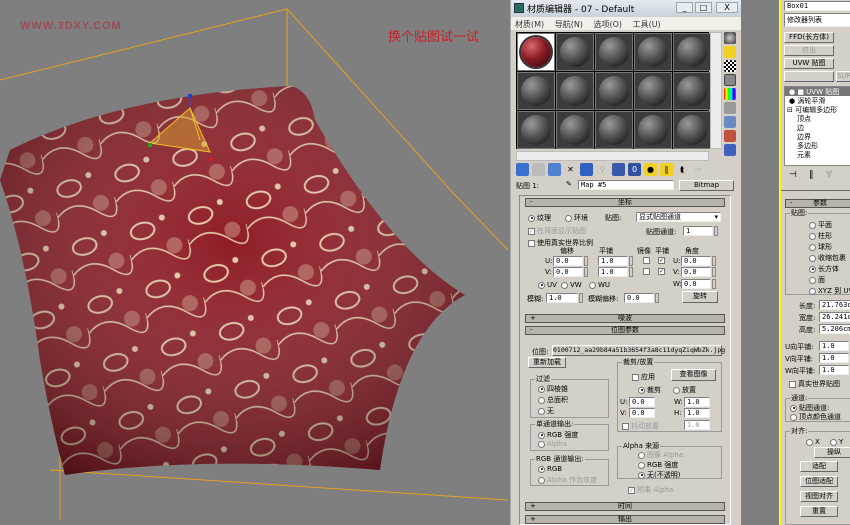 This screenshot has height=525, width=850. Describe the element at coordinates (625, 202) in the screenshot. I see `rollout-coordinates-header: - 坐标` at that location.